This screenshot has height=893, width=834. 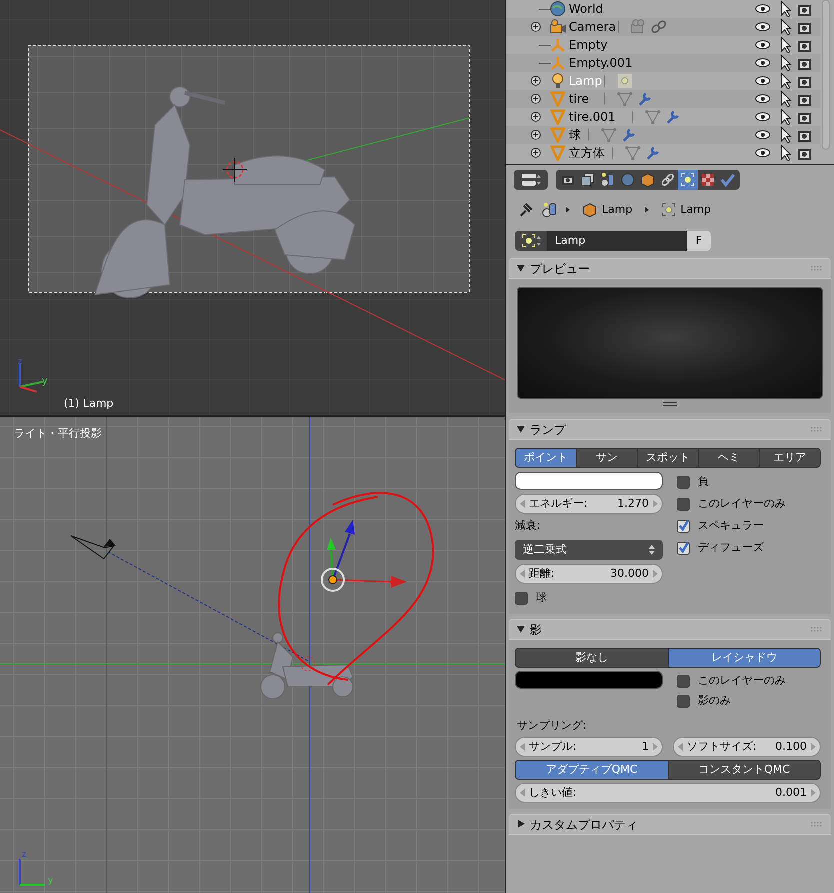 What do you see at coordinates (744, 770) in the screenshot?
I see `segment-tab: コンスタントQMC` at bounding box center [744, 770].